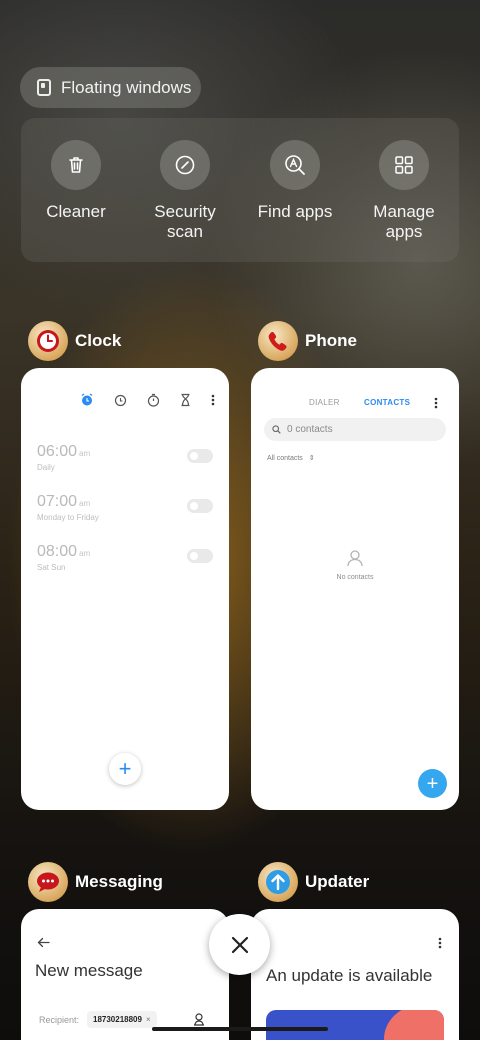 The image size is (480, 1040). What do you see at coordinates (240, 1029) in the screenshot?
I see `home-indicator` at bounding box center [240, 1029].